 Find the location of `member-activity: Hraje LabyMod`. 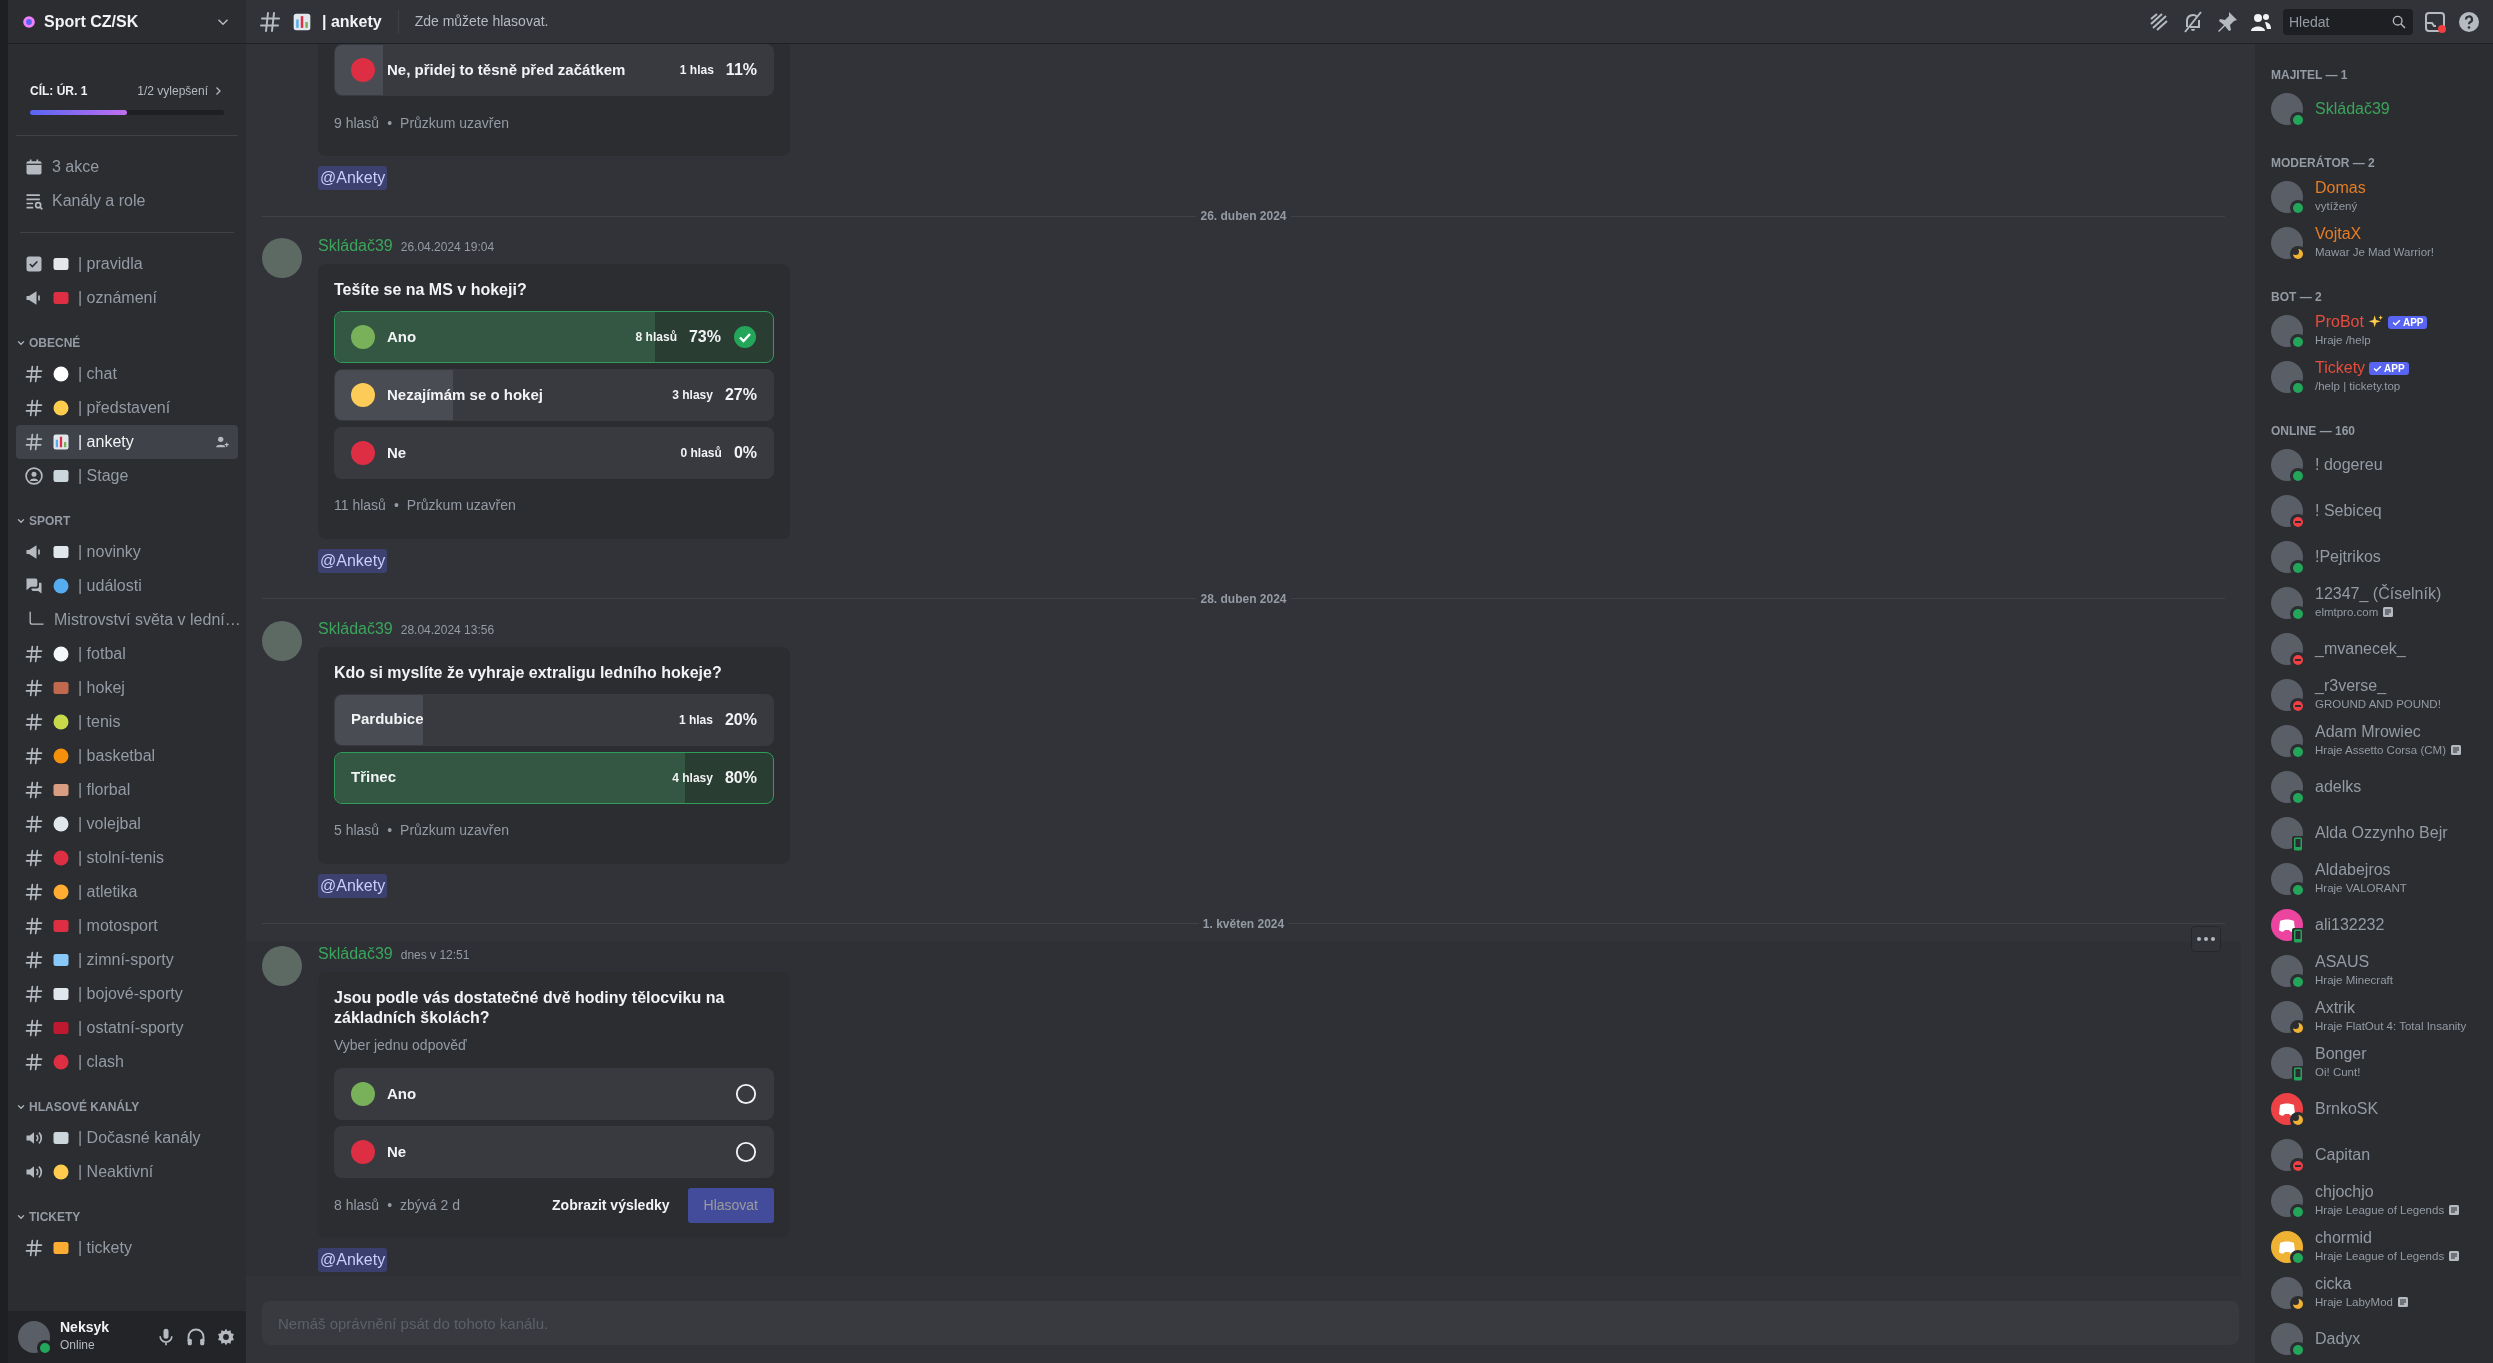

member-activity: Hraje LabyMod is located at coordinates (2354, 1302).